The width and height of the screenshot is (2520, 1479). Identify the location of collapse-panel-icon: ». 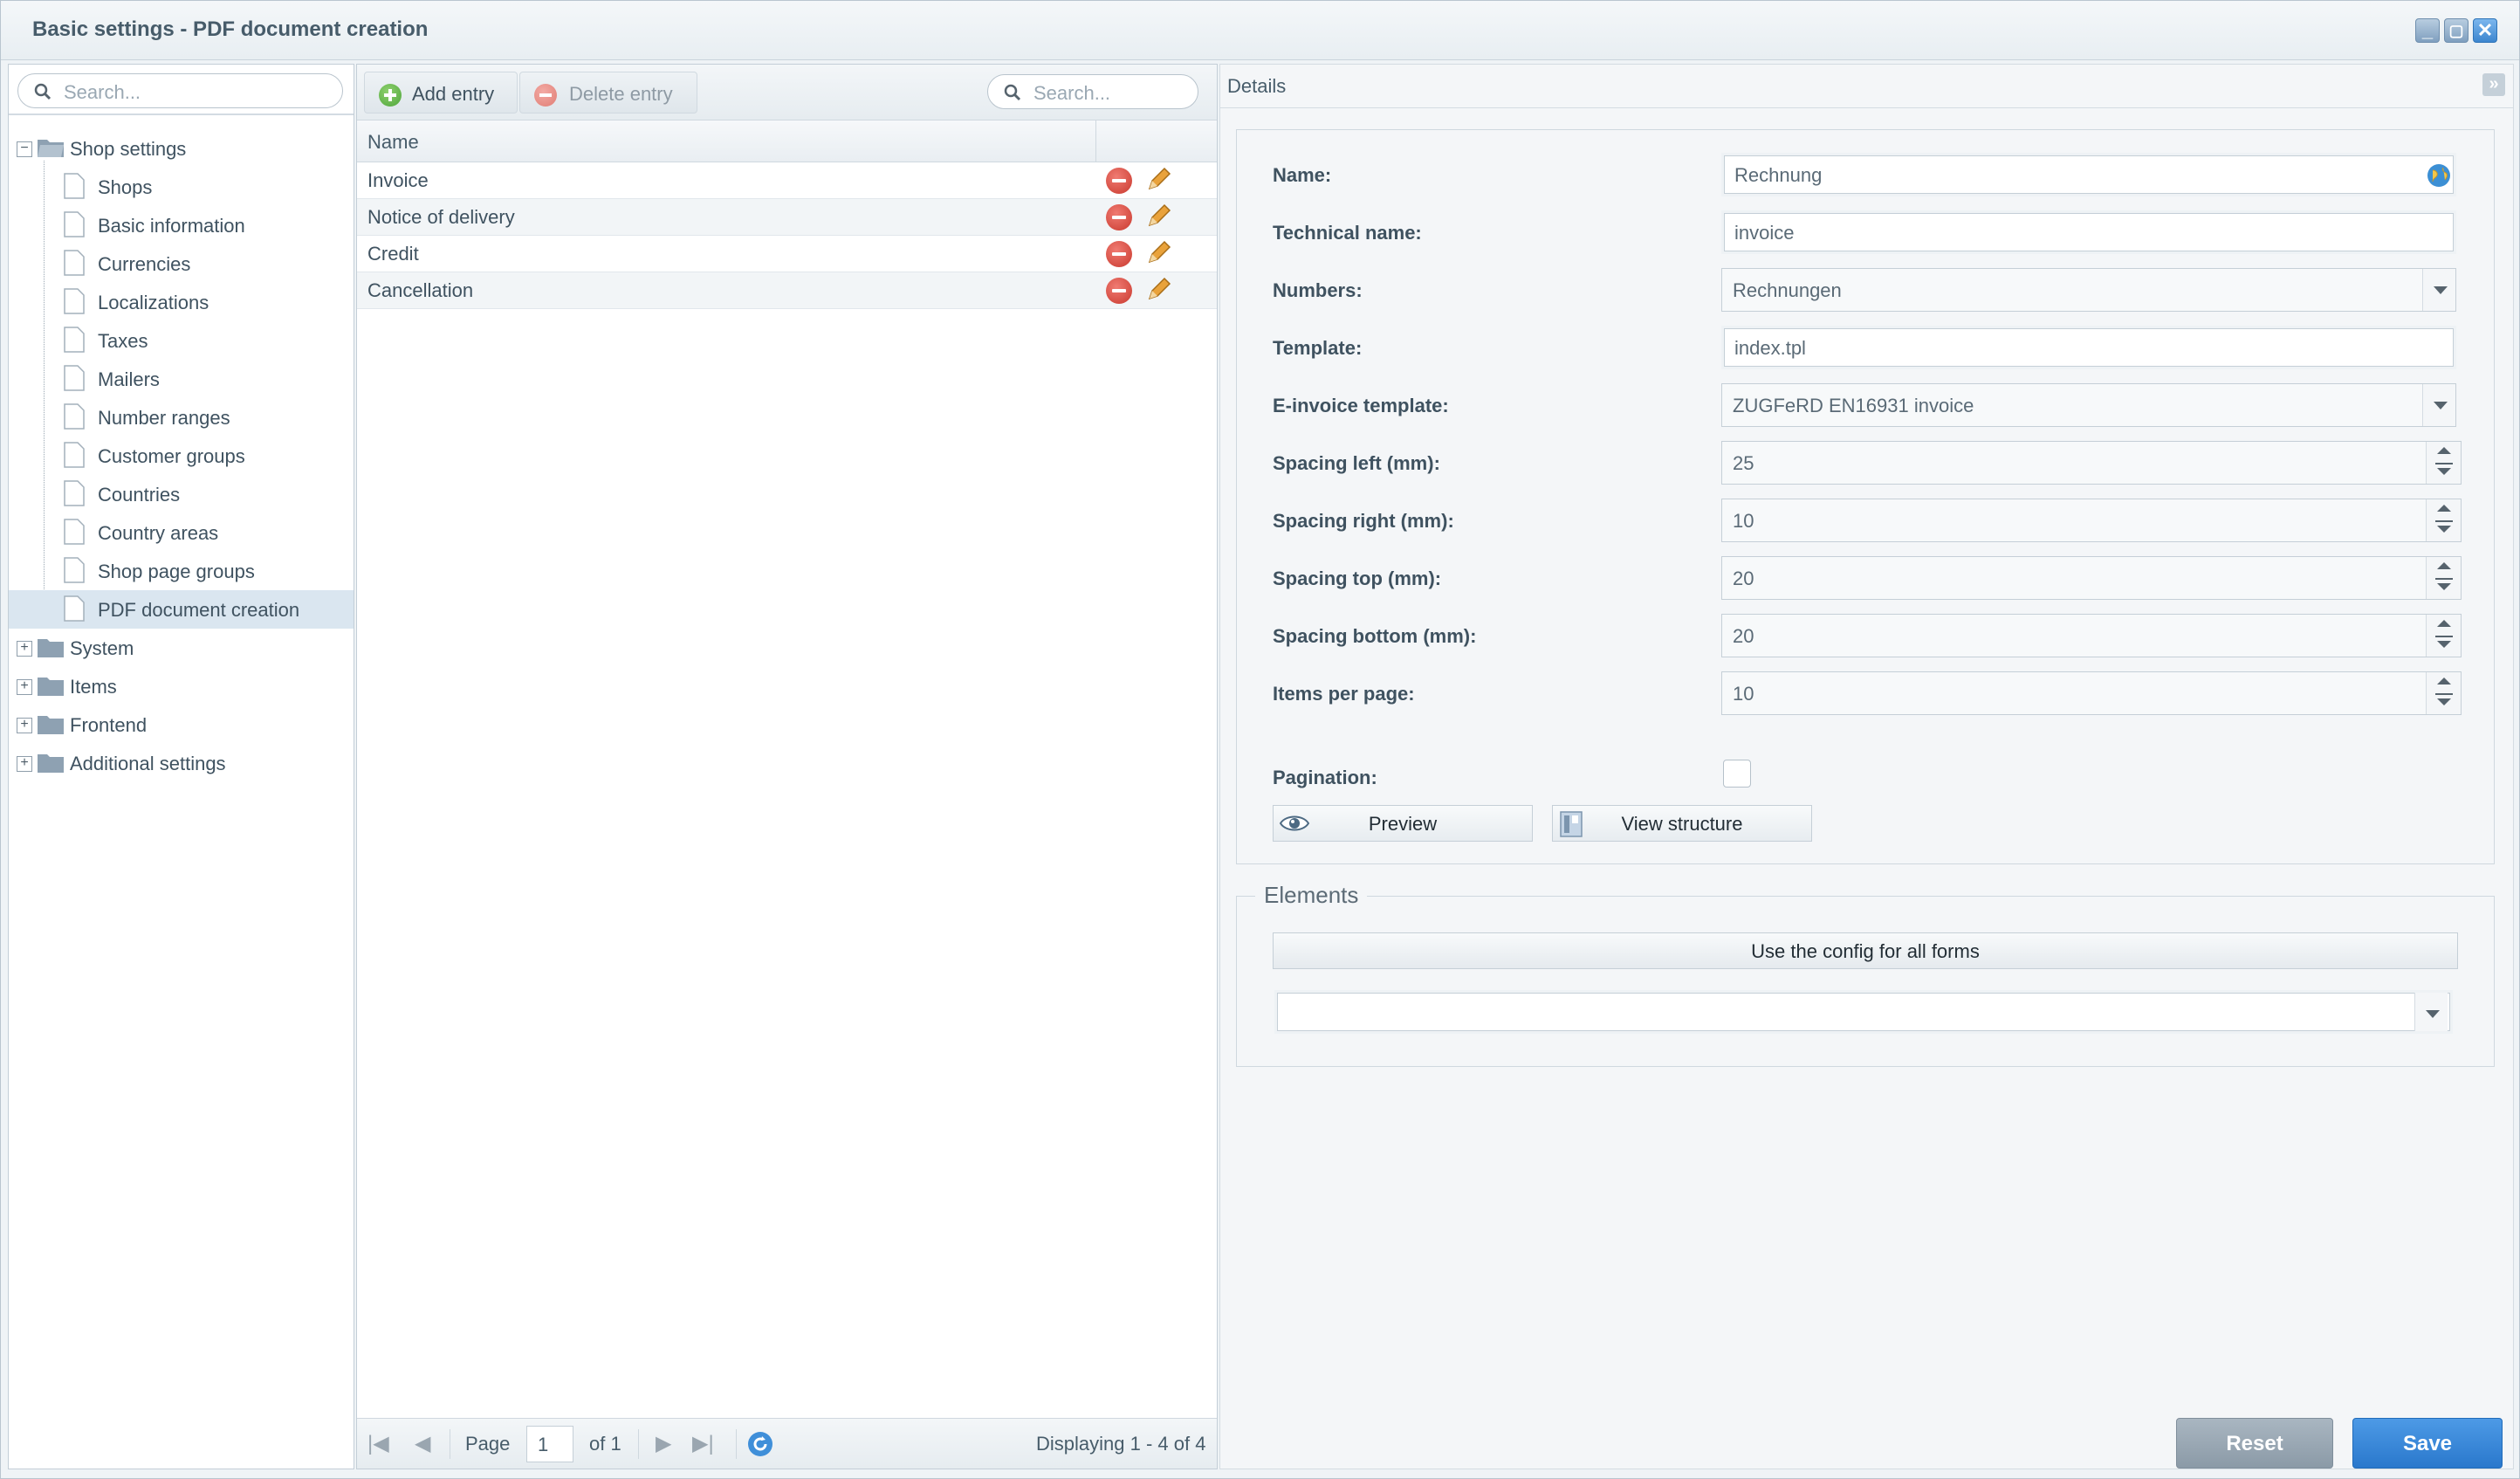
(2493, 84).